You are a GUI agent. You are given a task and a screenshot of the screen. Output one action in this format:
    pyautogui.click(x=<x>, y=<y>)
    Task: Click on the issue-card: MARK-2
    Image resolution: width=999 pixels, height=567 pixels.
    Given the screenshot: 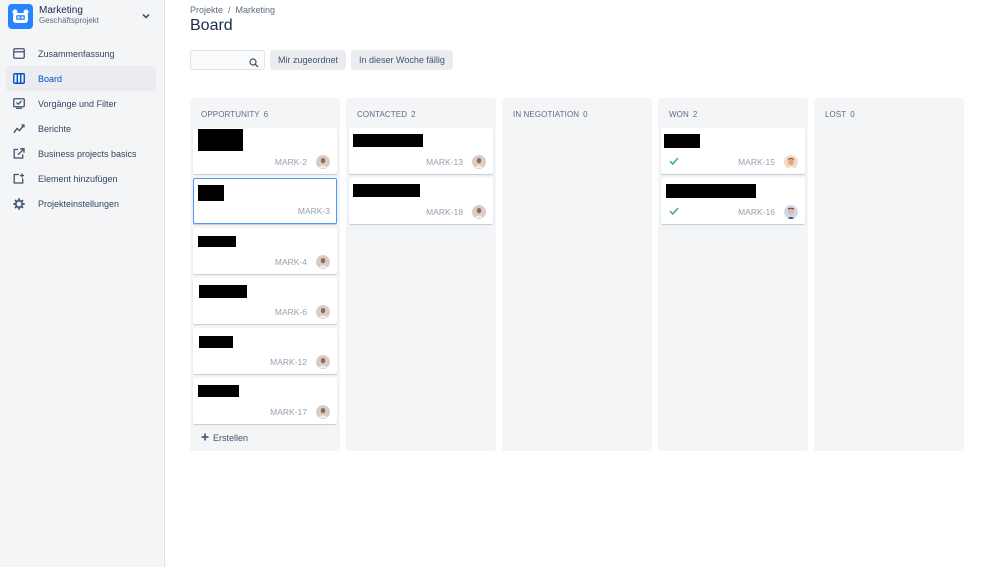 What is the action you would take?
    pyautogui.click(x=265, y=151)
    